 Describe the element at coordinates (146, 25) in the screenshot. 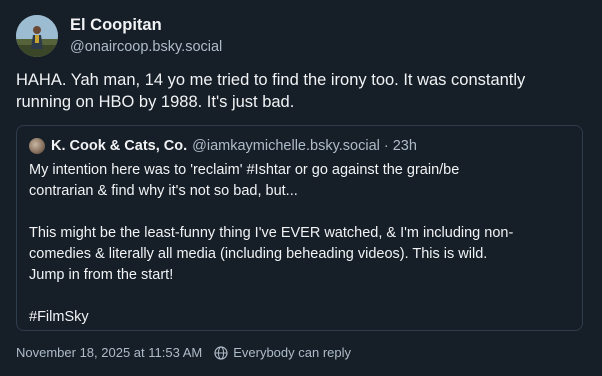

I see `author-display-name: El Coopitan` at that location.